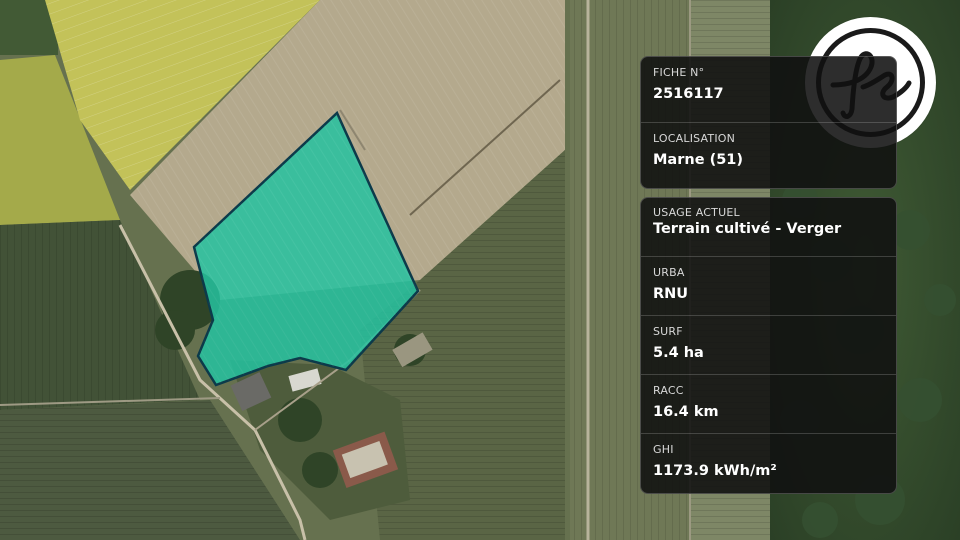 The width and height of the screenshot is (960, 540). What do you see at coordinates (768, 286) in the screenshot?
I see `urba-row: URBA RNU` at bounding box center [768, 286].